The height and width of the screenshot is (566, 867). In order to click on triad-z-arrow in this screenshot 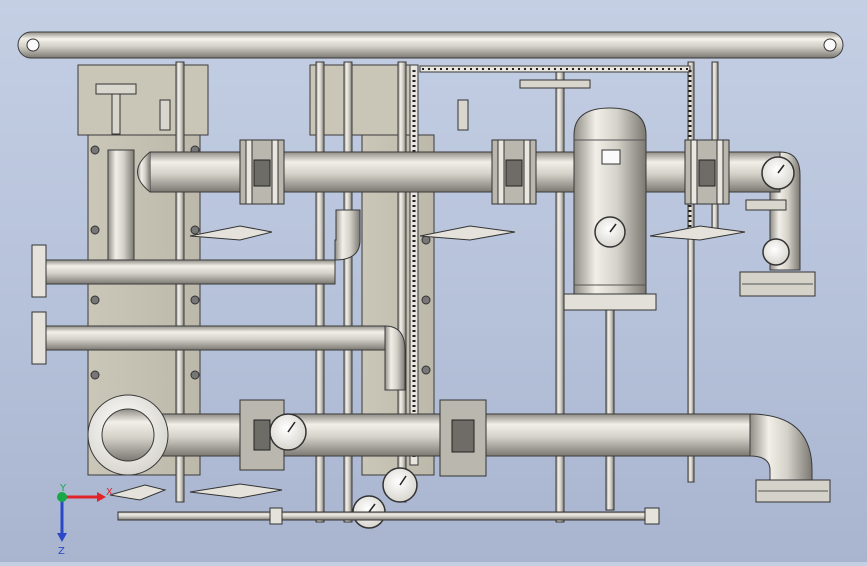, I will do `click(62, 537)`.